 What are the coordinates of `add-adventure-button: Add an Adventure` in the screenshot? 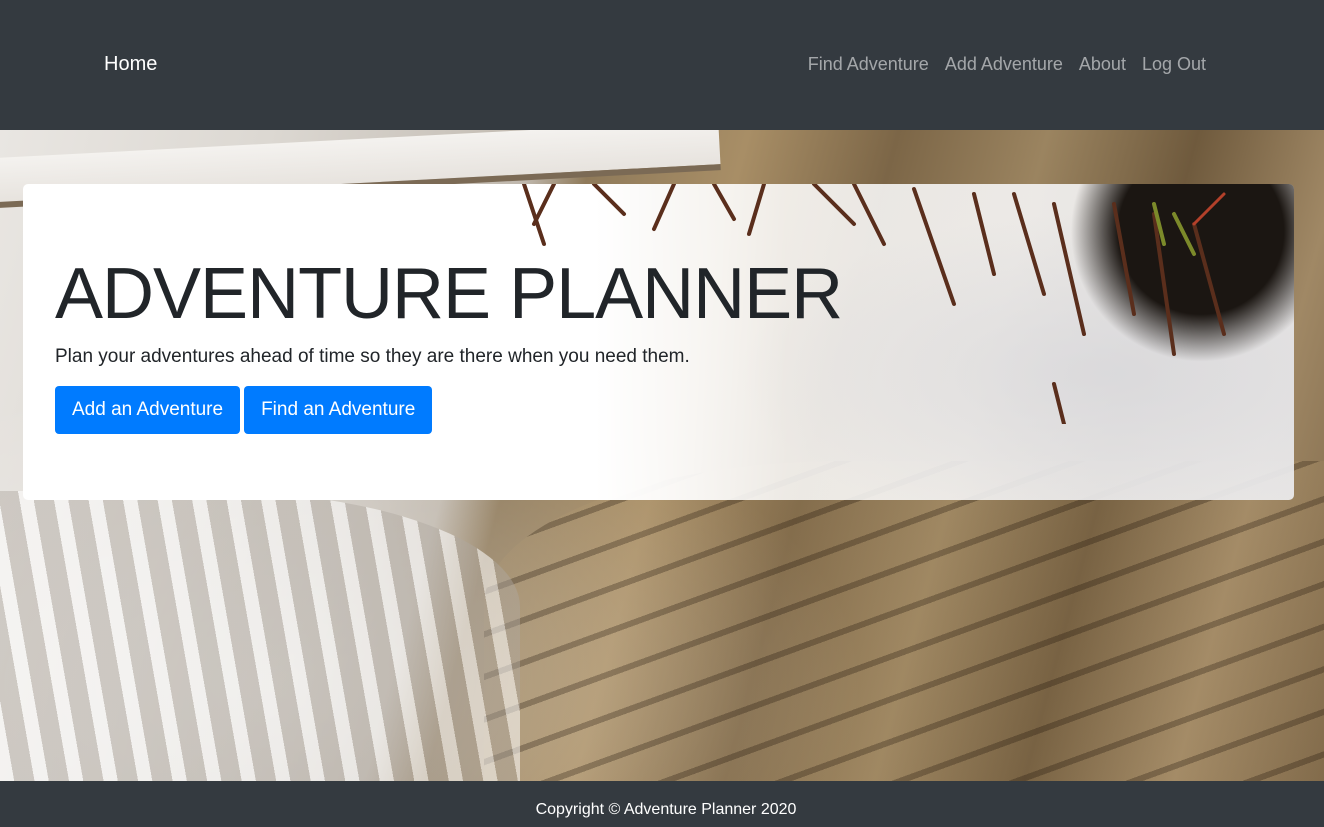 It's located at (148, 410).